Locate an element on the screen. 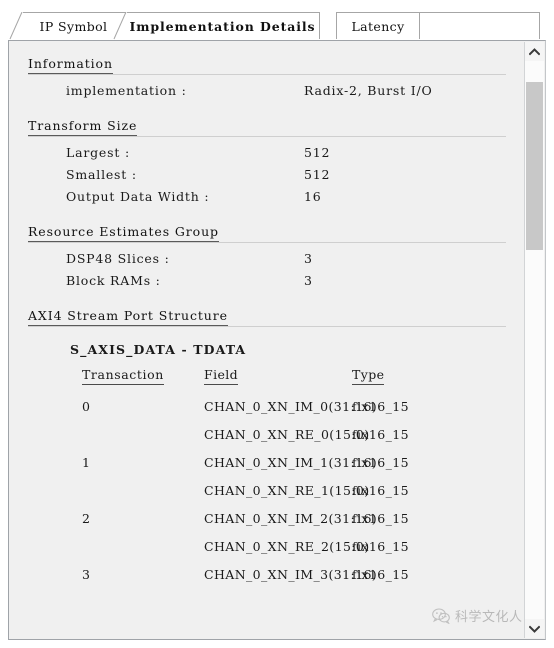 Image resolution: width=554 pixels, height=648 pixels. section-title: Transform Size is located at coordinates (83, 127).